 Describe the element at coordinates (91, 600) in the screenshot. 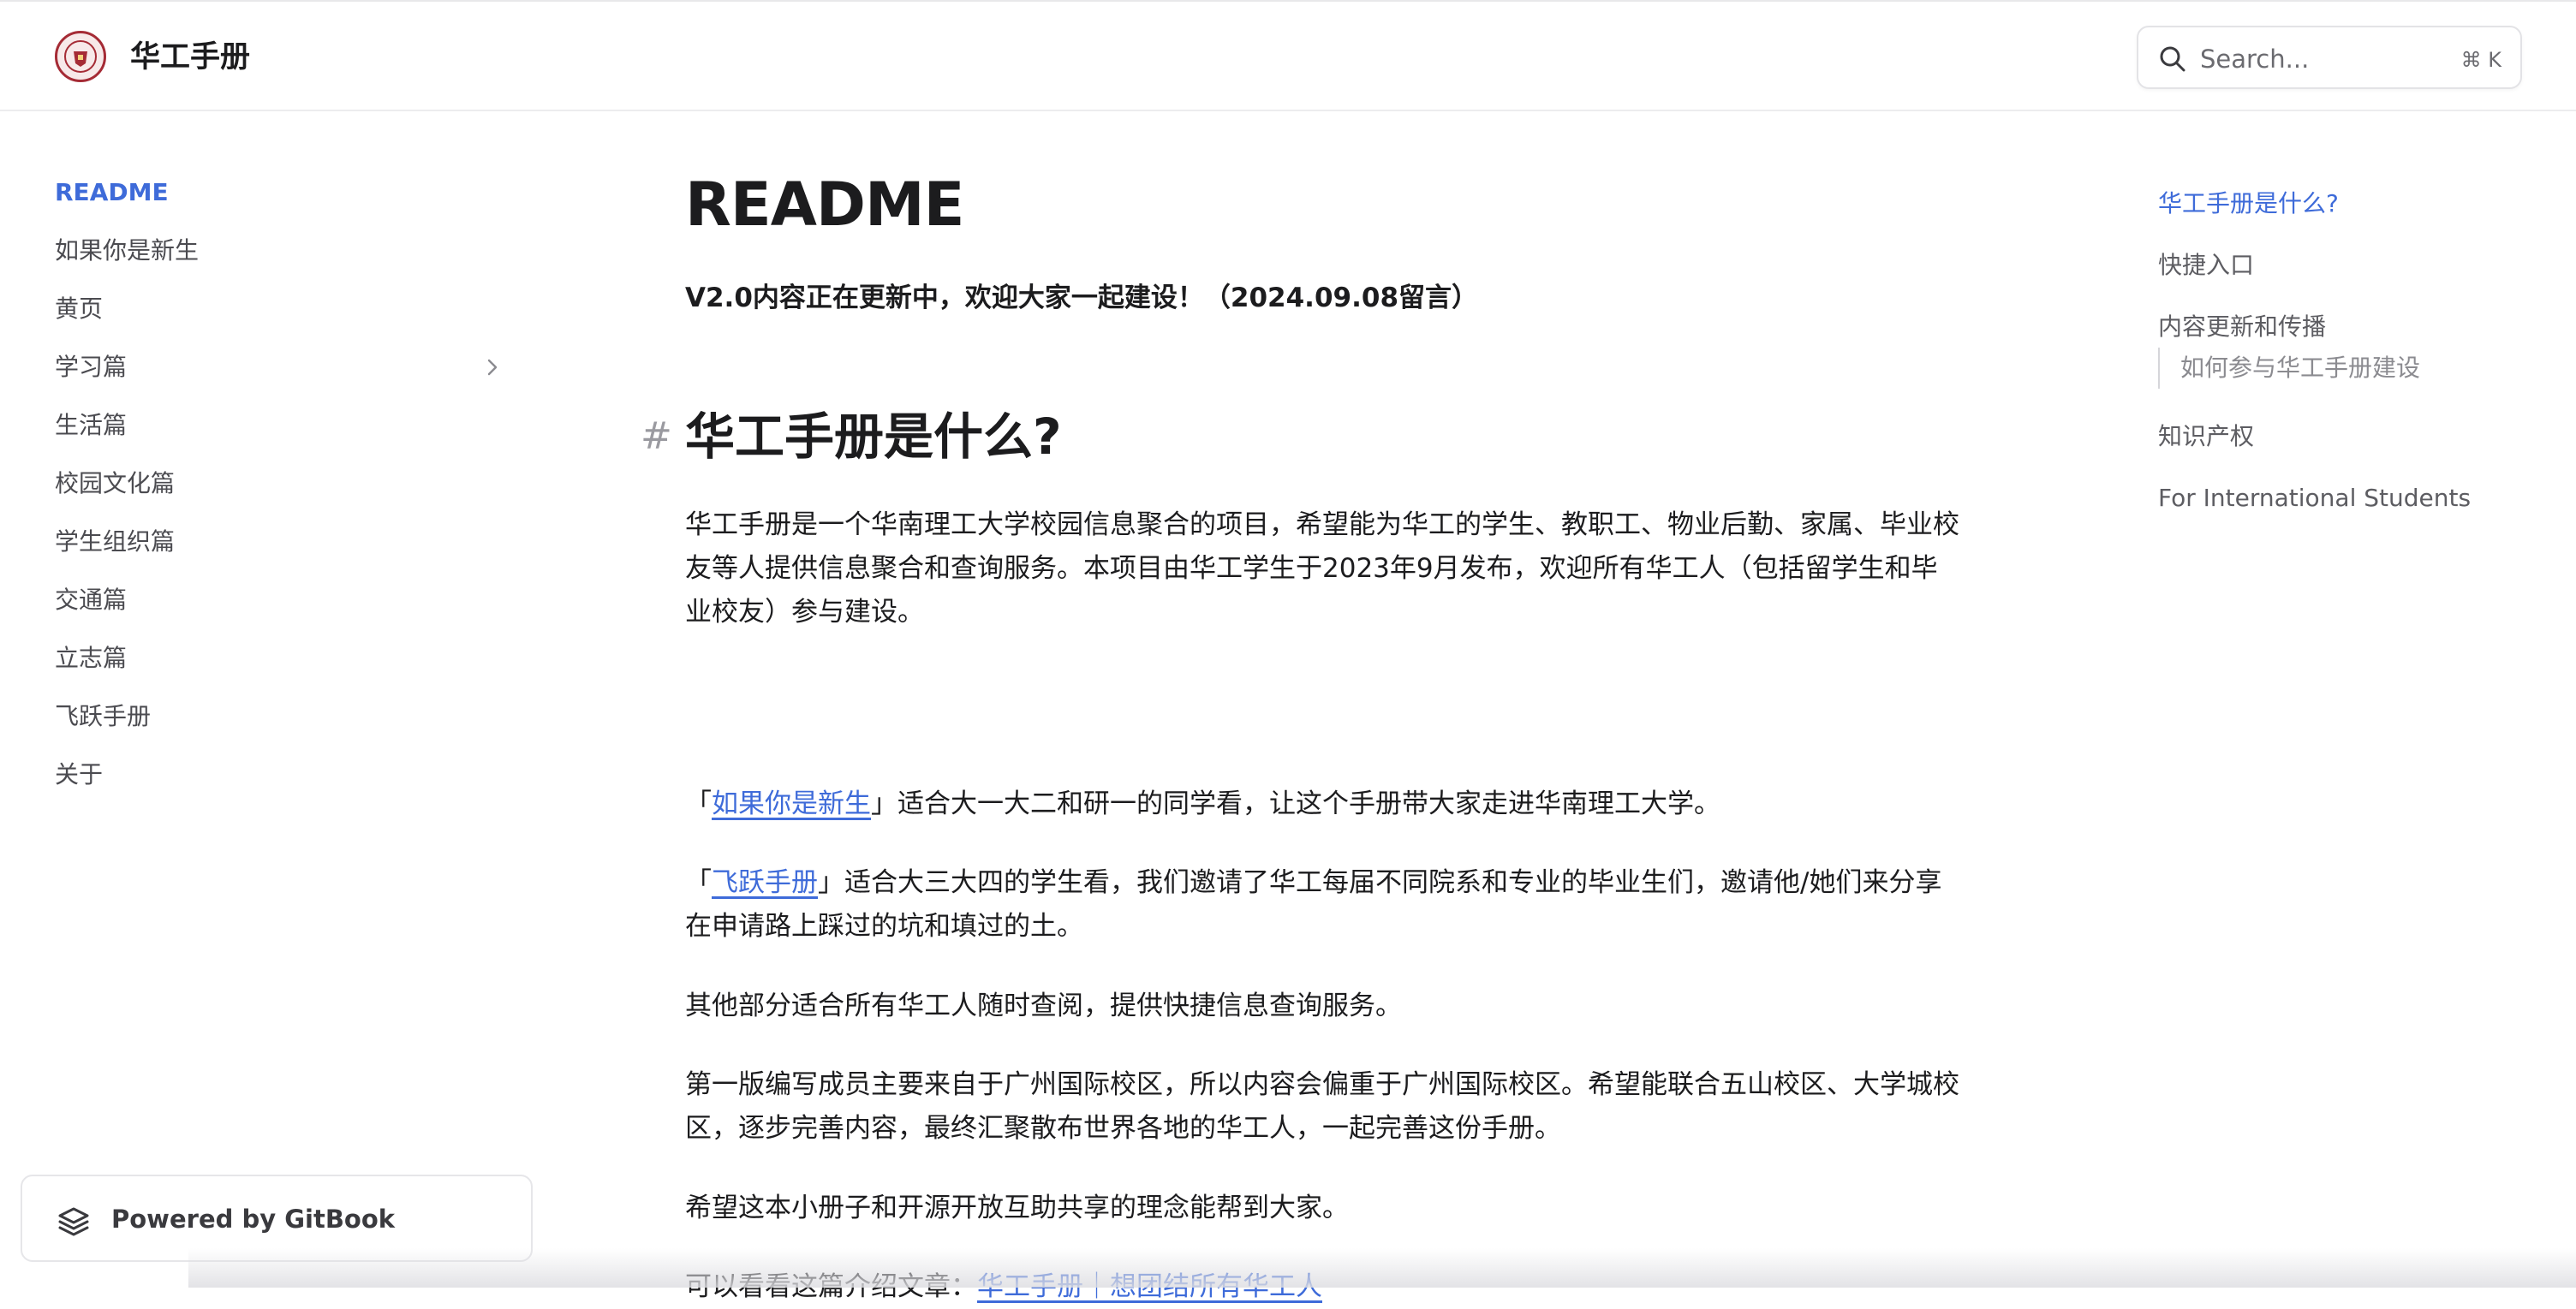

I see `sidebar-item-transport: 交通篇` at that location.